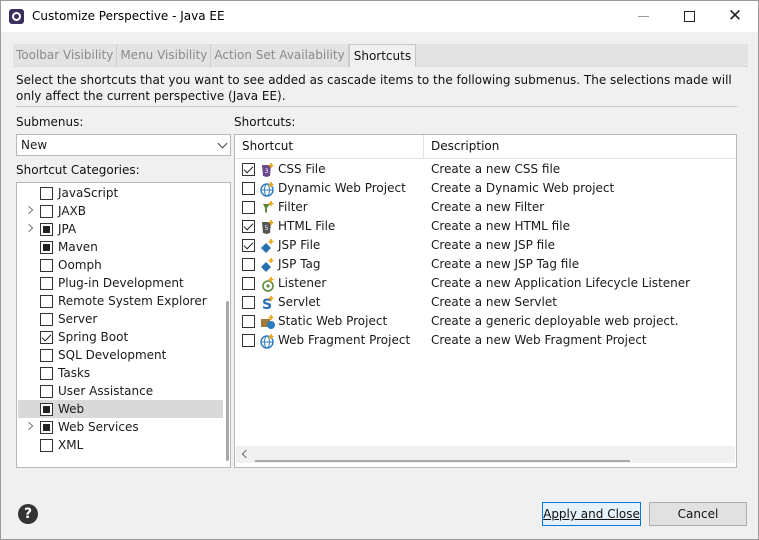  Describe the element at coordinates (164, 55) in the screenshot. I see `tab-menu-visibility: Menu Visibility` at that location.